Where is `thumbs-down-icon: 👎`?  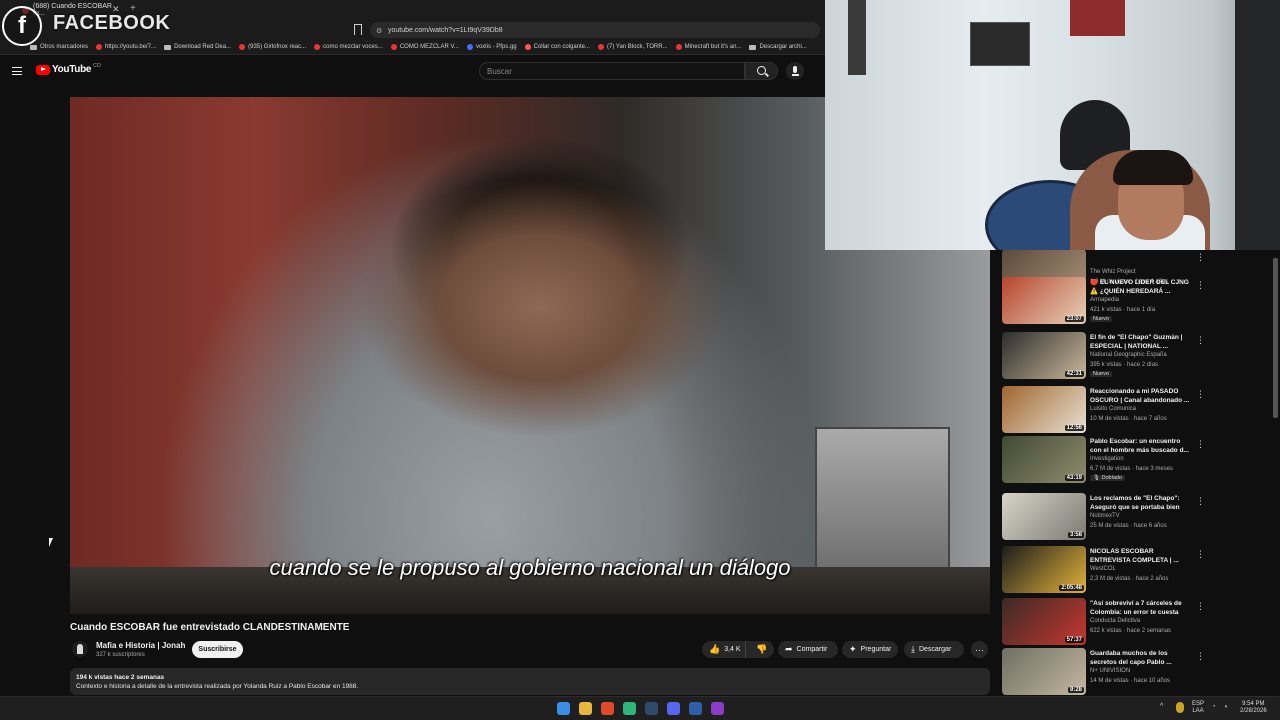 thumbs-down-icon: 👎 is located at coordinates (762, 649).